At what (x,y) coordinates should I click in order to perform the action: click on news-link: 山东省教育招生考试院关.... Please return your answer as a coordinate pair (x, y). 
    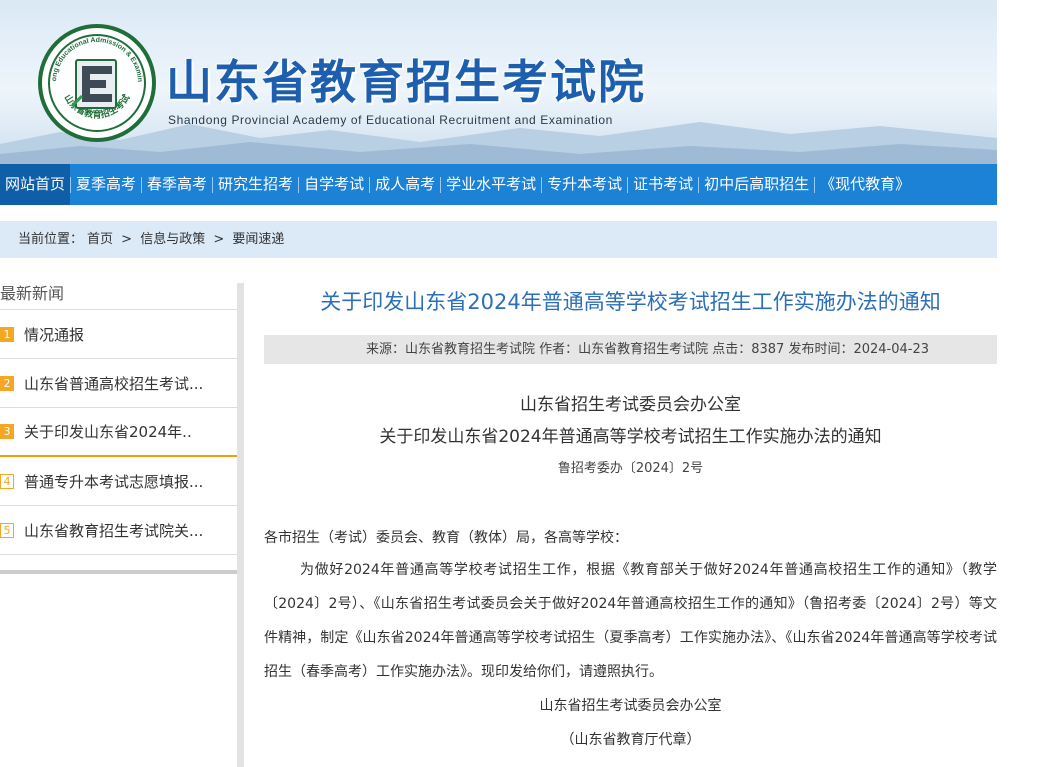
    Looking at the image, I should click on (113, 530).